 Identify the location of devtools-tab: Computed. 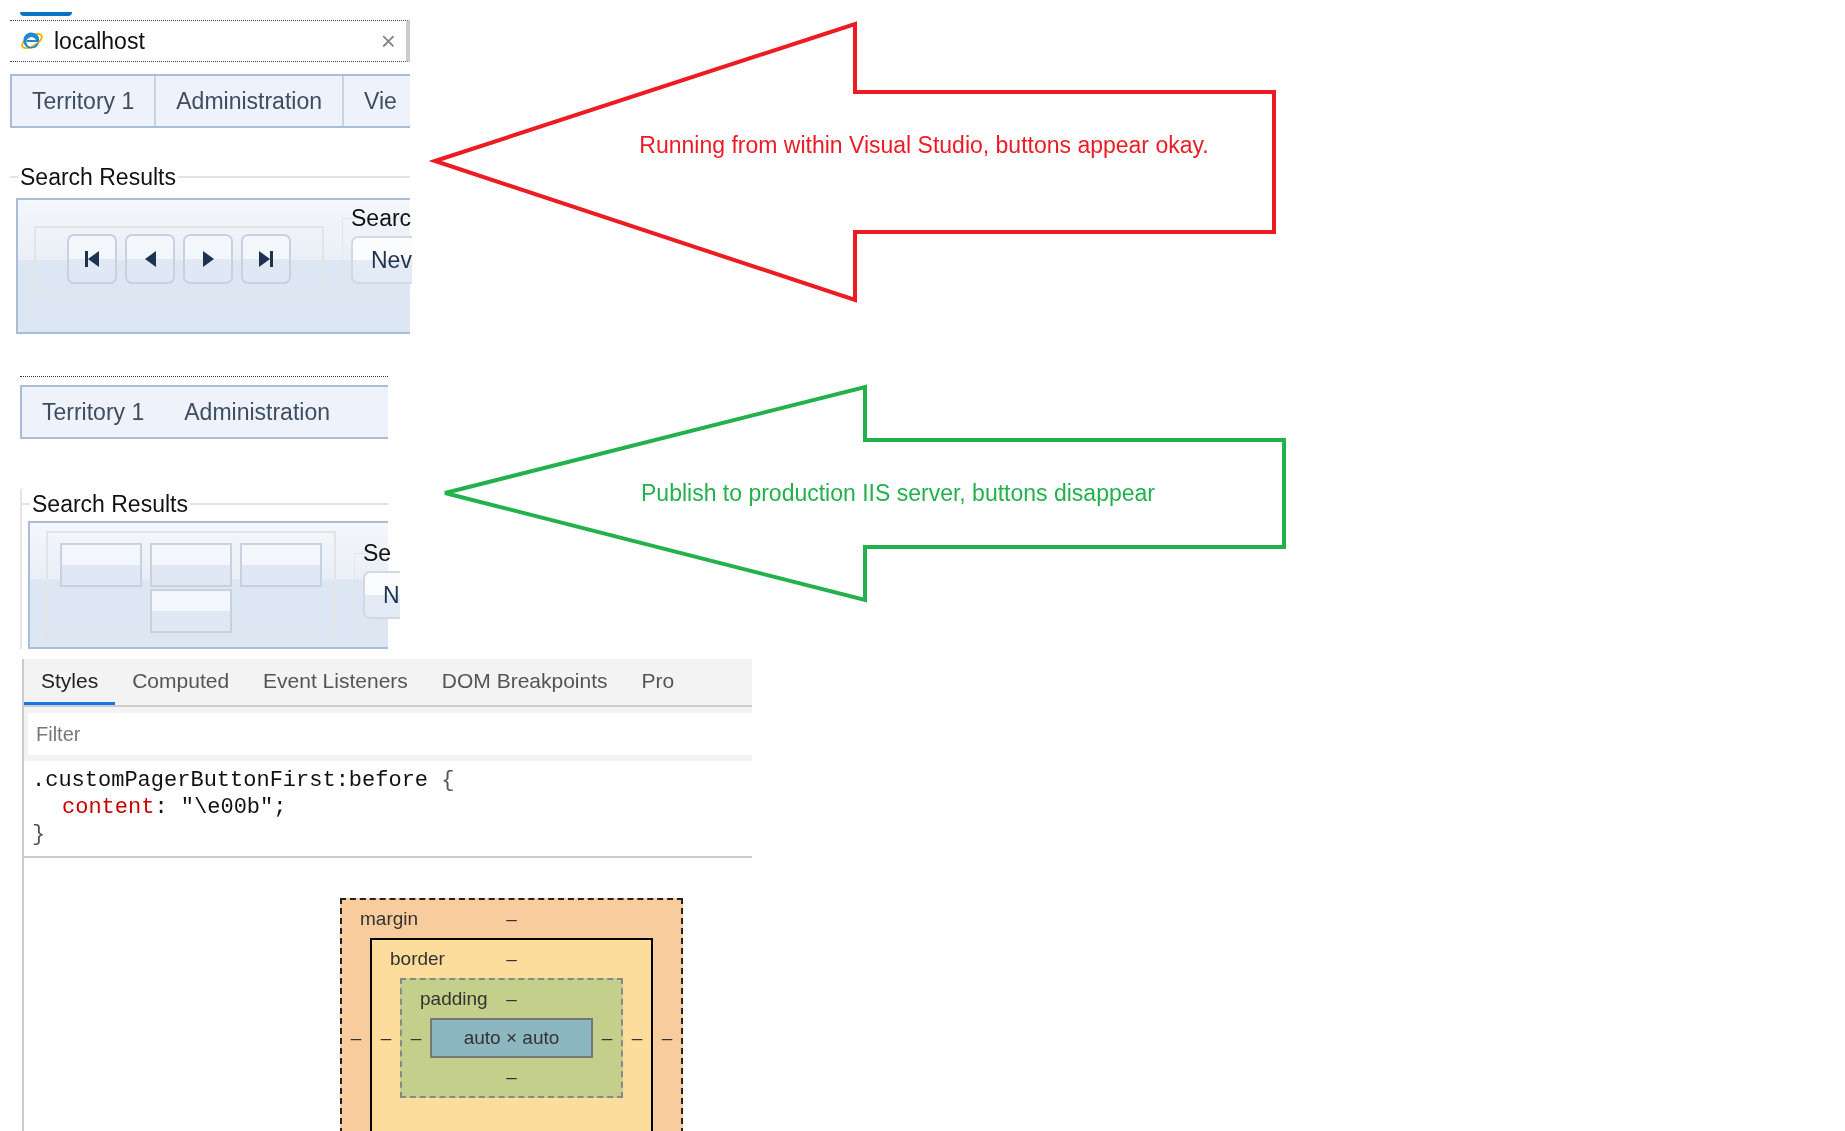
(181, 682).